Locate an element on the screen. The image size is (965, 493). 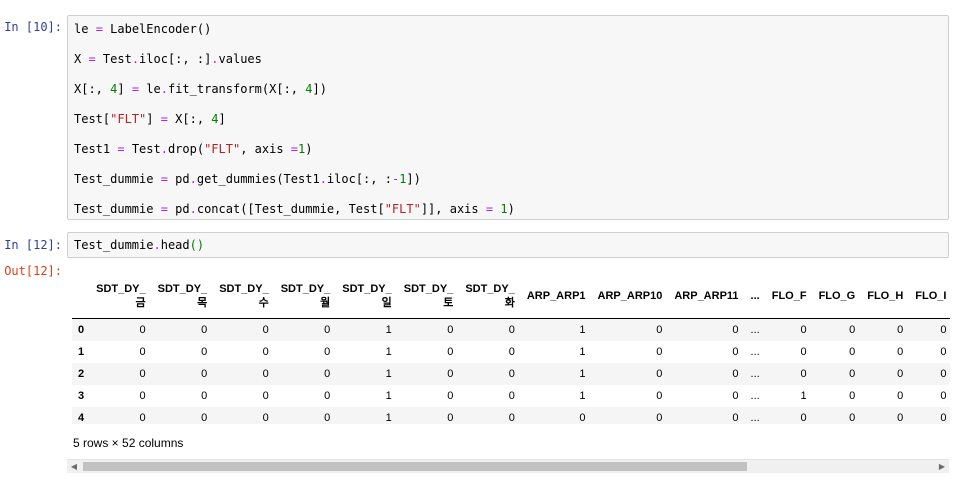
horizontal-scrollbar: ◀ ▶ is located at coordinates (508, 466).